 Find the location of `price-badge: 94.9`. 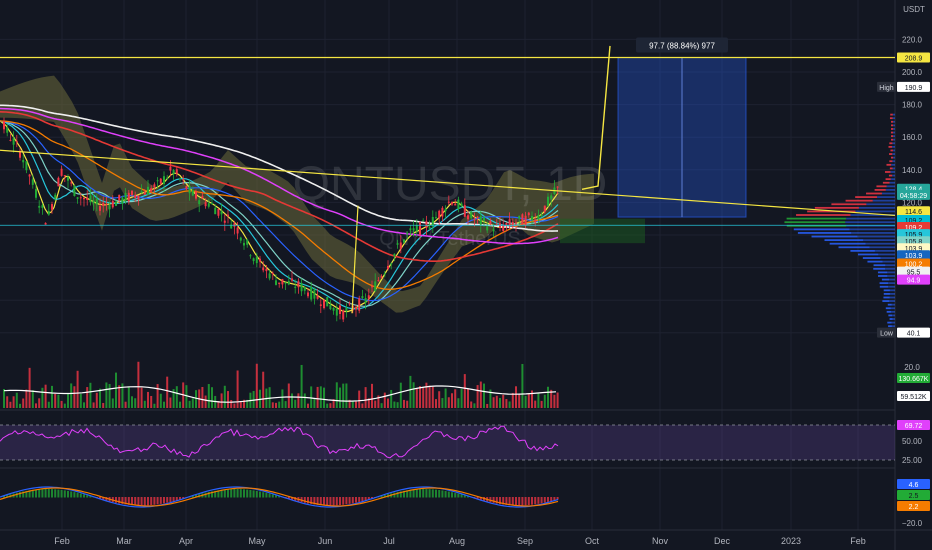

price-badge: 94.9 is located at coordinates (914, 281).